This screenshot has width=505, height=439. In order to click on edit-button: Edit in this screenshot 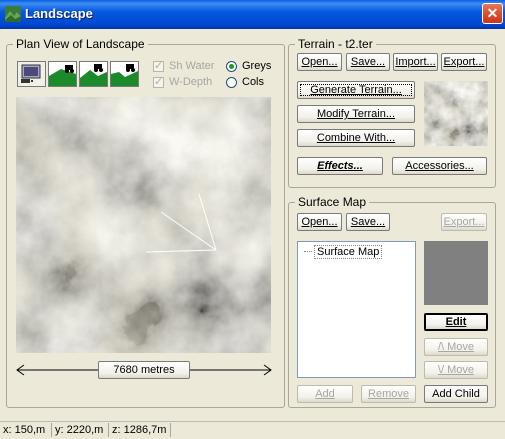, I will do `click(456, 322)`.